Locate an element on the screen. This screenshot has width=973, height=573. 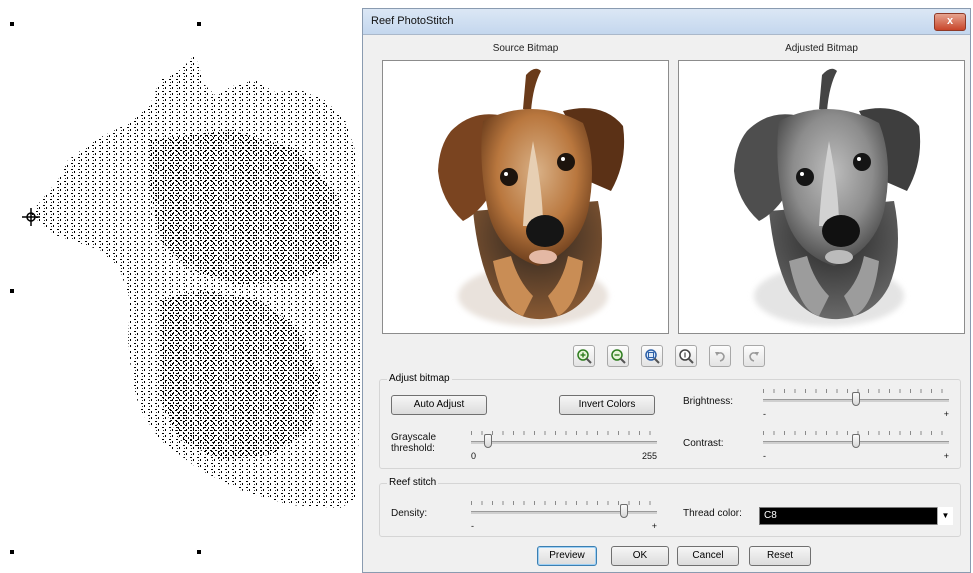
invert-colors-button: Invert Colors is located at coordinates (607, 405).